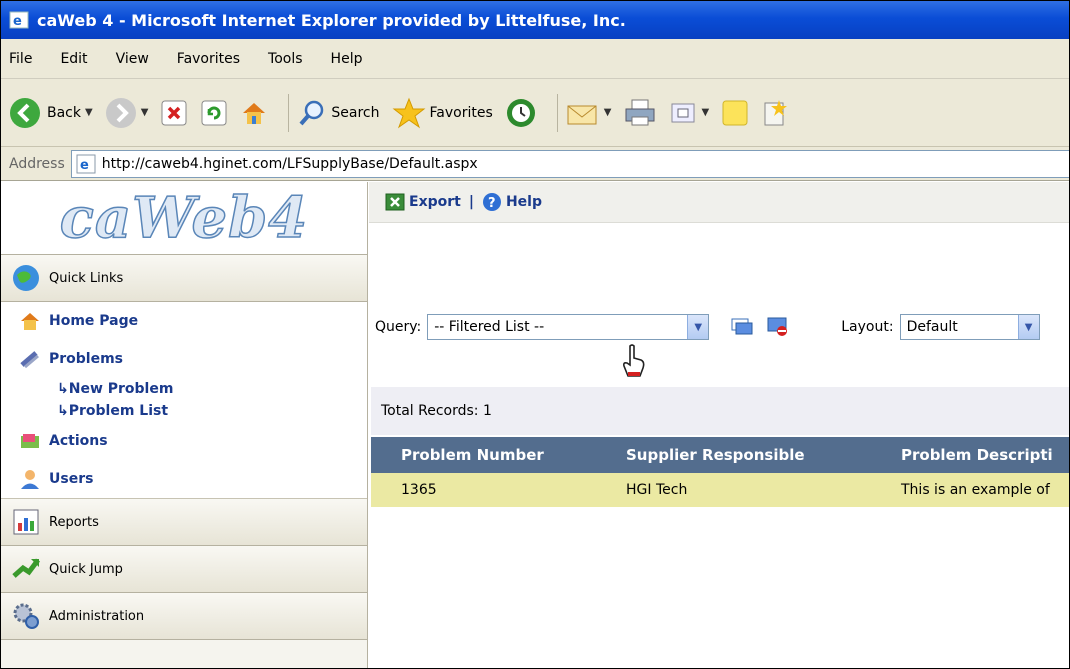  What do you see at coordinates (37, 163) in the screenshot?
I see `address-label: Address` at bounding box center [37, 163].